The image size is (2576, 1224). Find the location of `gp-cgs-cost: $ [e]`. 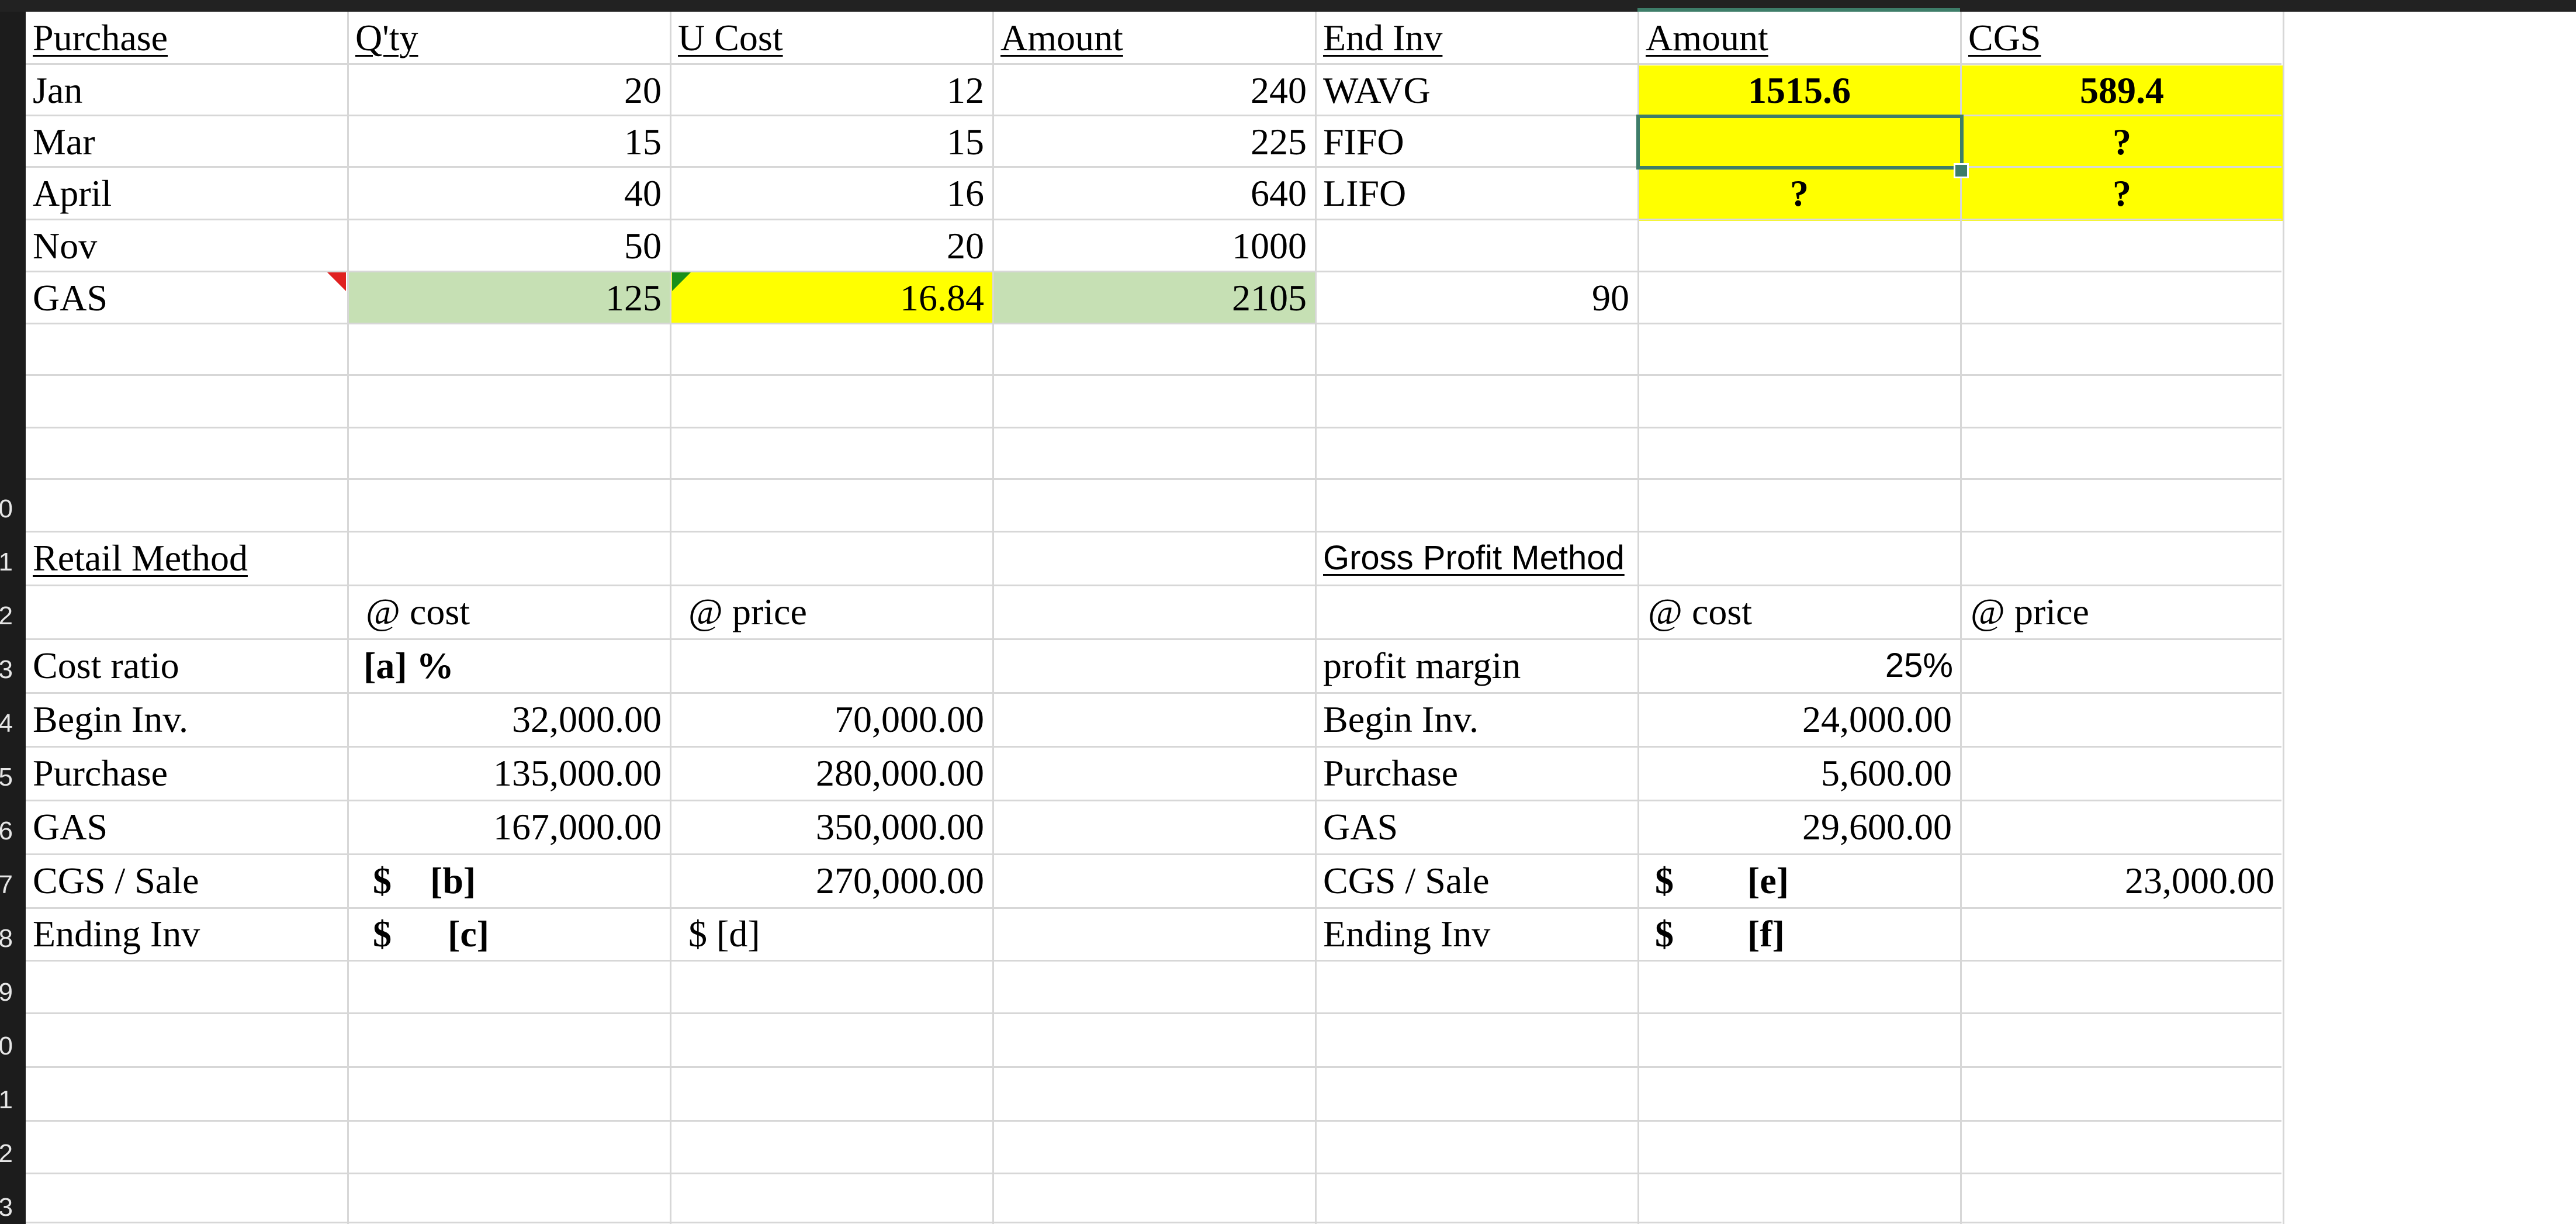

gp-cgs-cost: $ [e] is located at coordinates (1800, 881).